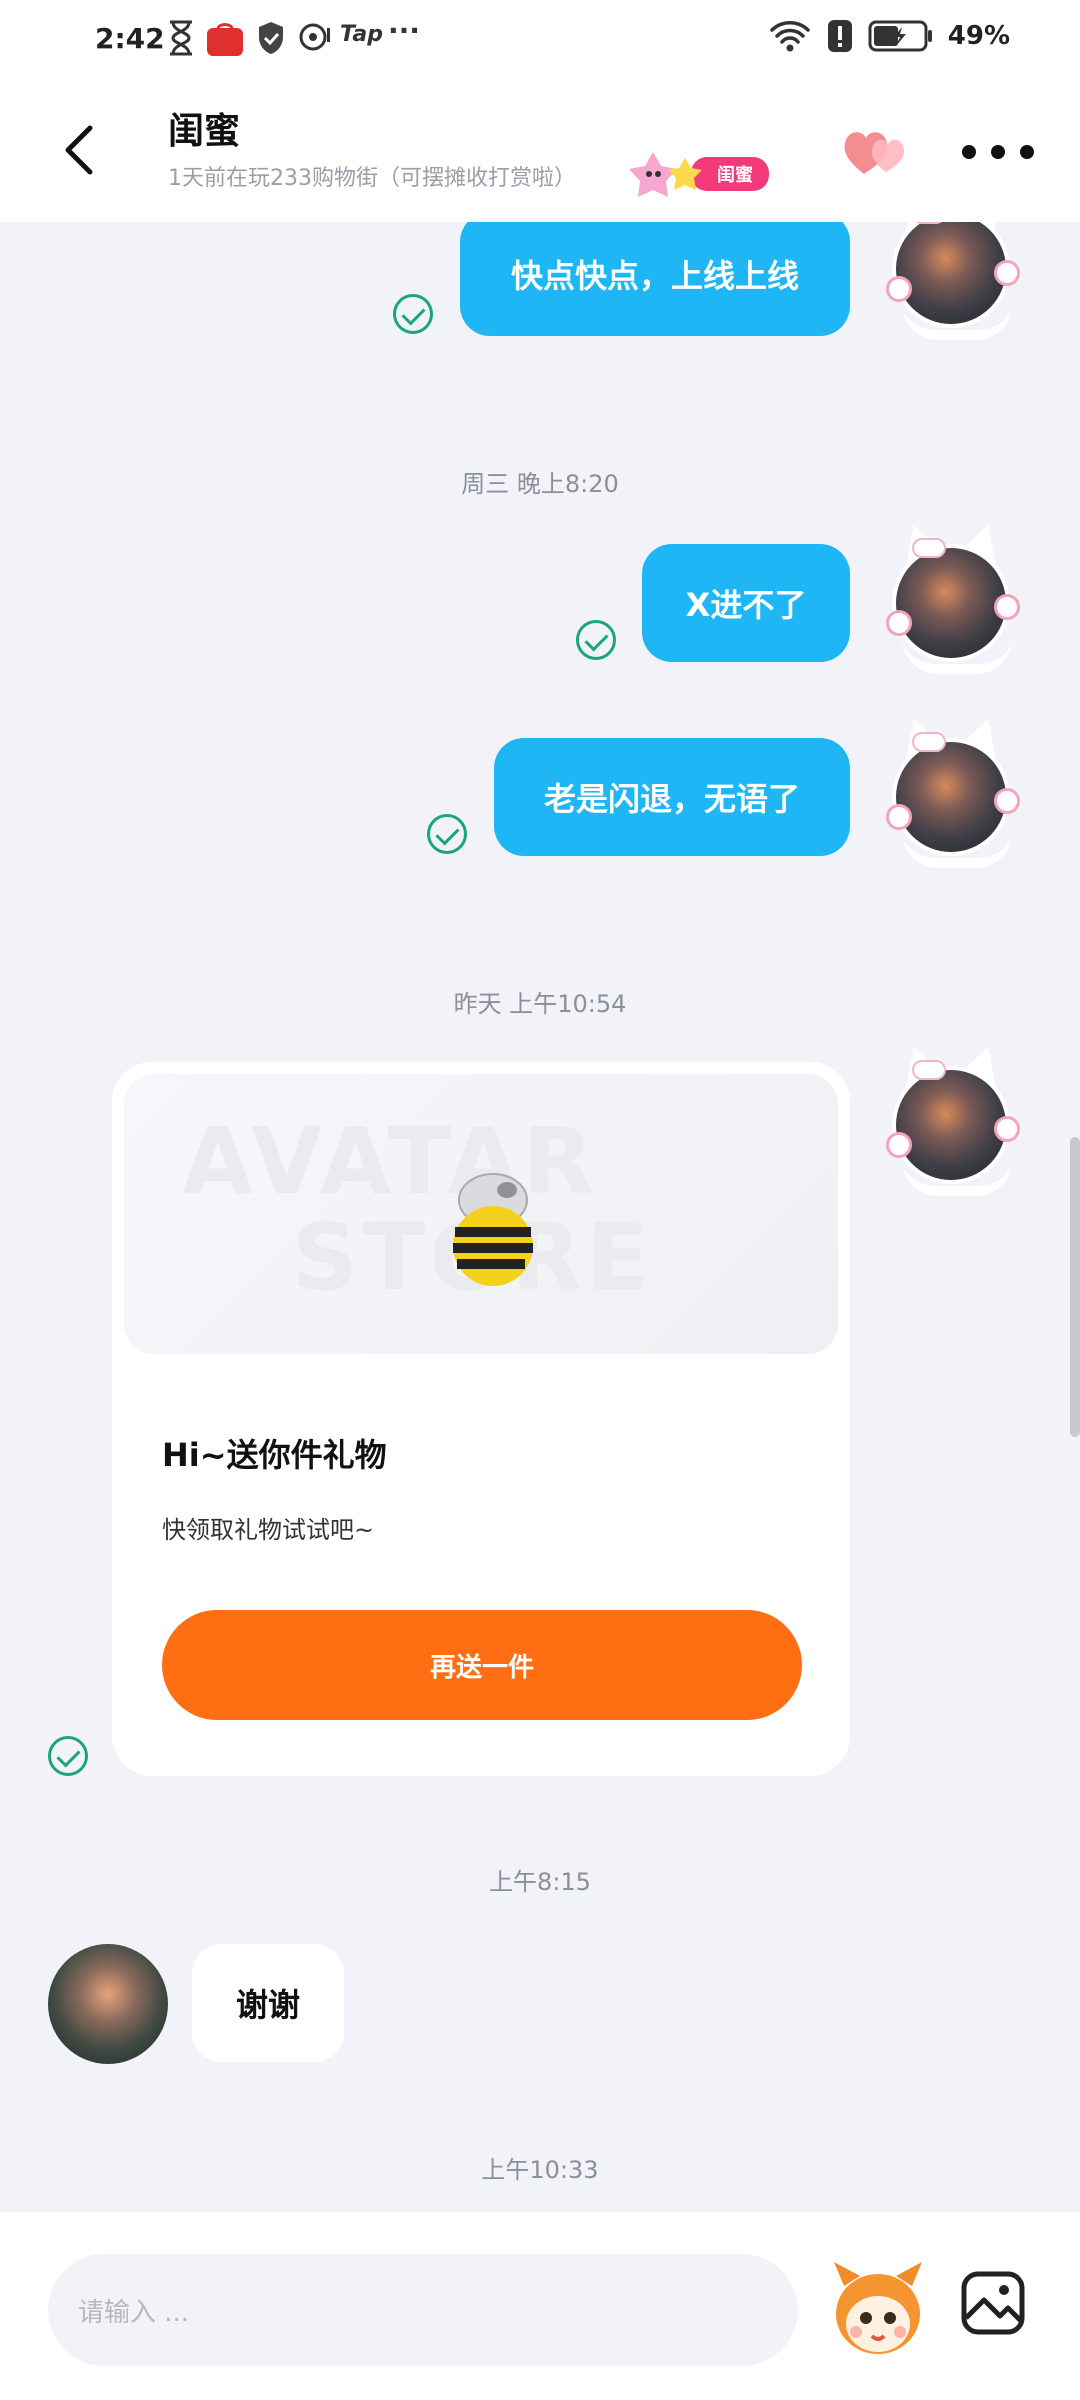 The width and height of the screenshot is (1080, 2400). Describe the element at coordinates (204, 131) in the screenshot. I see `chat-title: 闺蜜` at that location.